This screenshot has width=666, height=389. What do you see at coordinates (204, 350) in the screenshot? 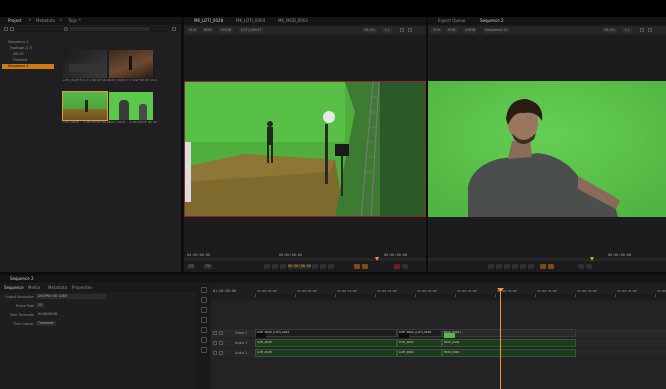
I see `link-toggle-icon` at bounding box center [204, 350].